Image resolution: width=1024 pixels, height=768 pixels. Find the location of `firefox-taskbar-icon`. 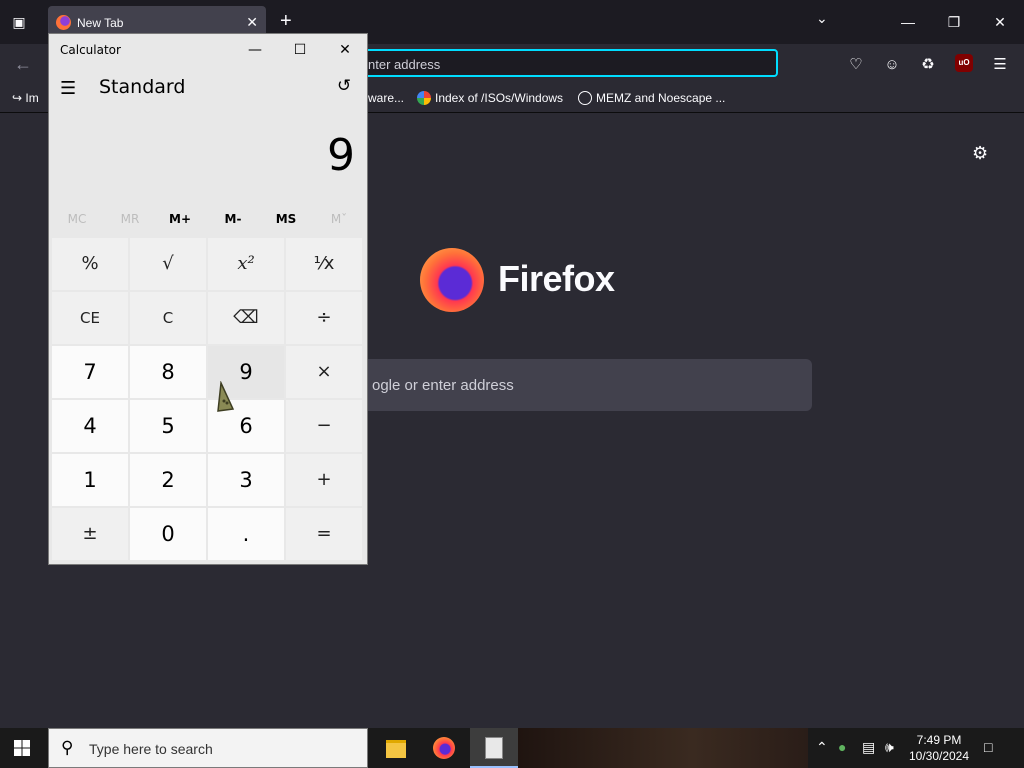

firefox-taskbar-icon is located at coordinates (444, 748).